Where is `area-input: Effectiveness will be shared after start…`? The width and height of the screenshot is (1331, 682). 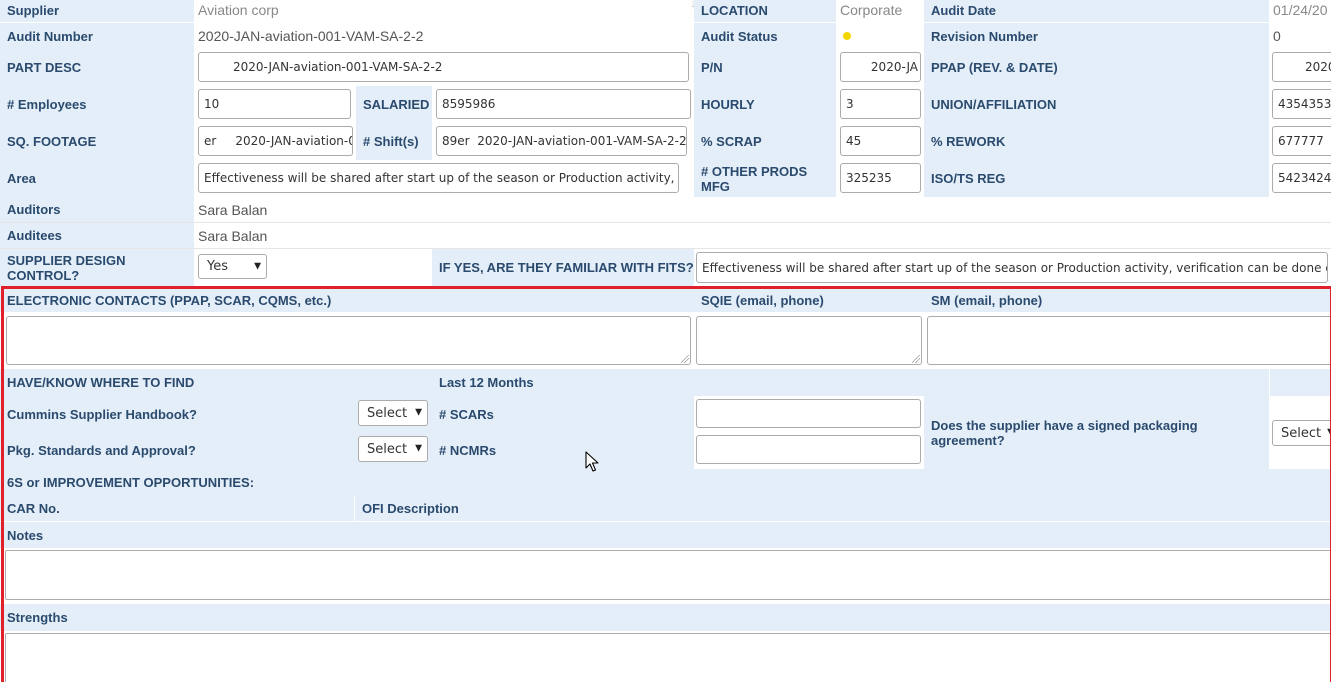
area-input: Effectiveness will be shared after start… is located at coordinates (438, 178).